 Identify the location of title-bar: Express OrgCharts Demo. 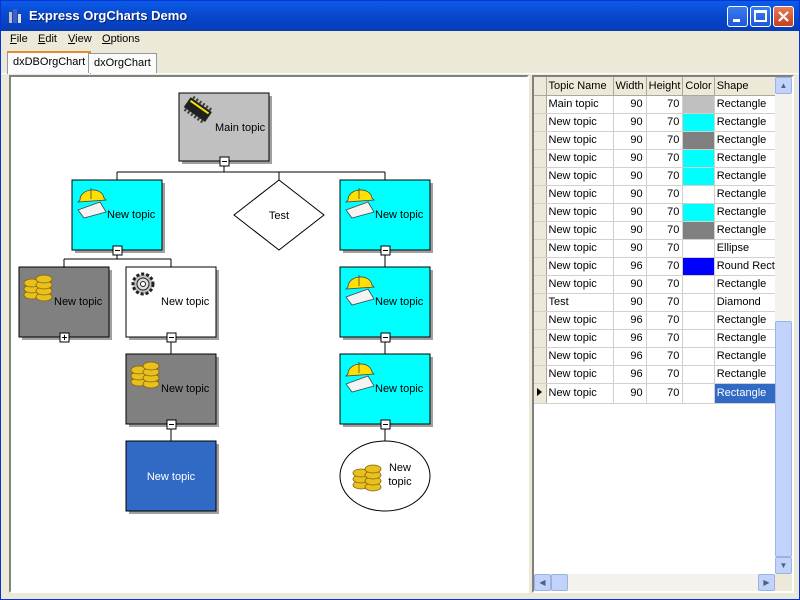
(400, 16).